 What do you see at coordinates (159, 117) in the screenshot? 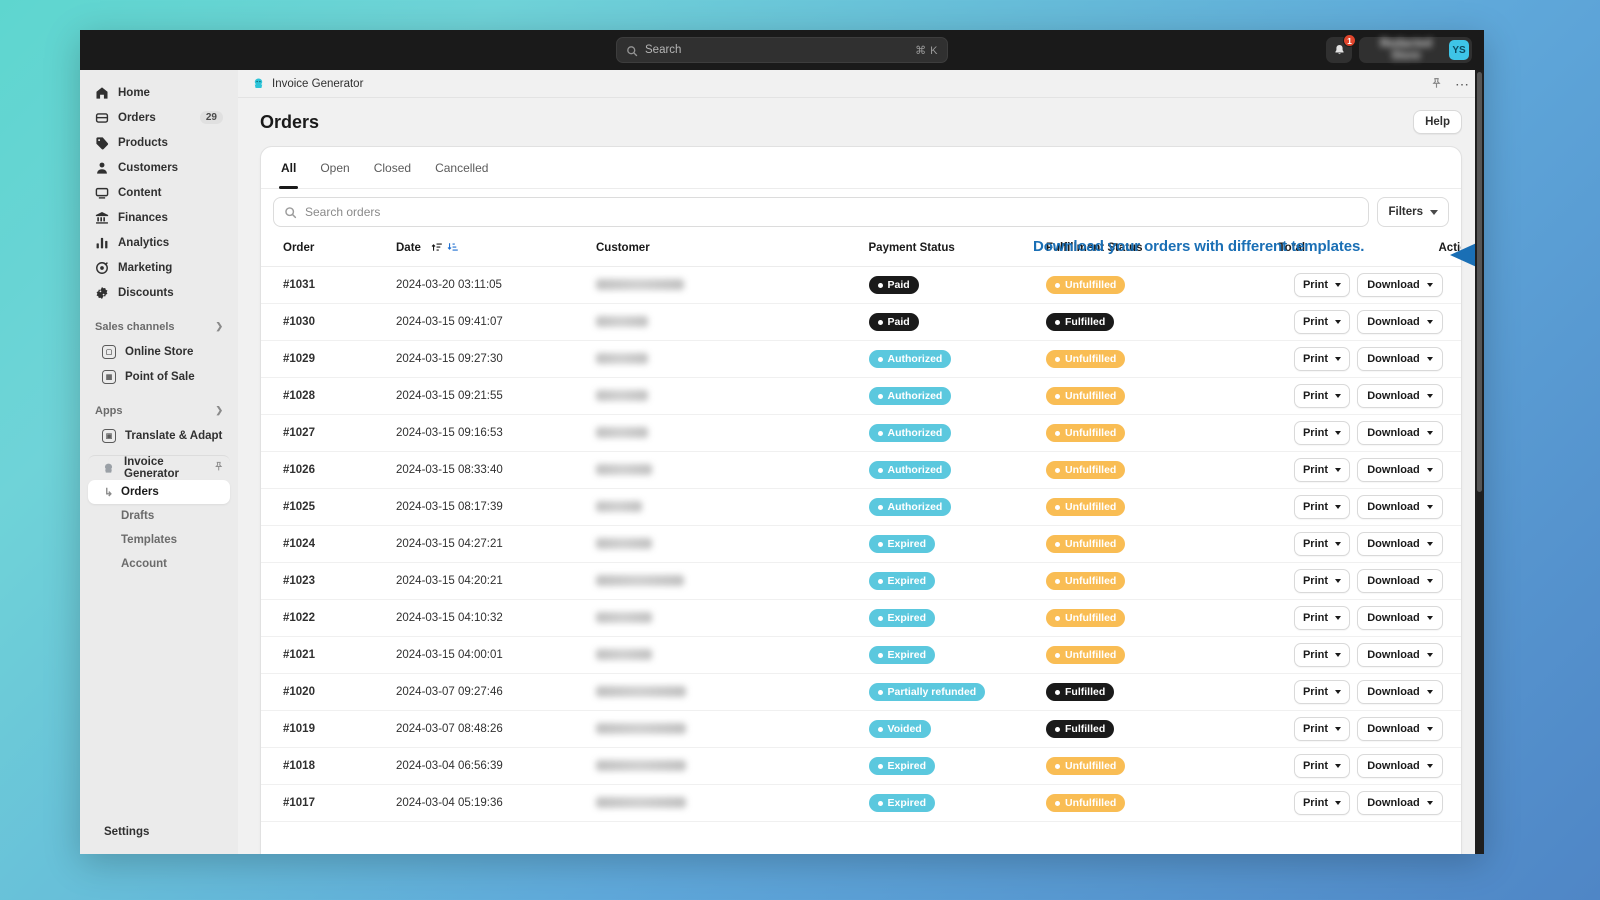
I see `sidebar-item-orders: Orders 29` at bounding box center [159, 117].